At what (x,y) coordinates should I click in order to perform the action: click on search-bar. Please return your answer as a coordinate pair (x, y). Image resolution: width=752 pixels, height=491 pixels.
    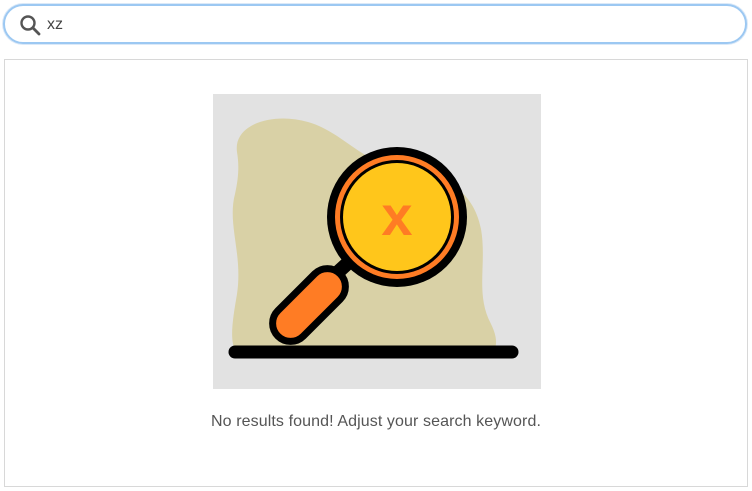
    Looking at the image, I should click on (375, 24).